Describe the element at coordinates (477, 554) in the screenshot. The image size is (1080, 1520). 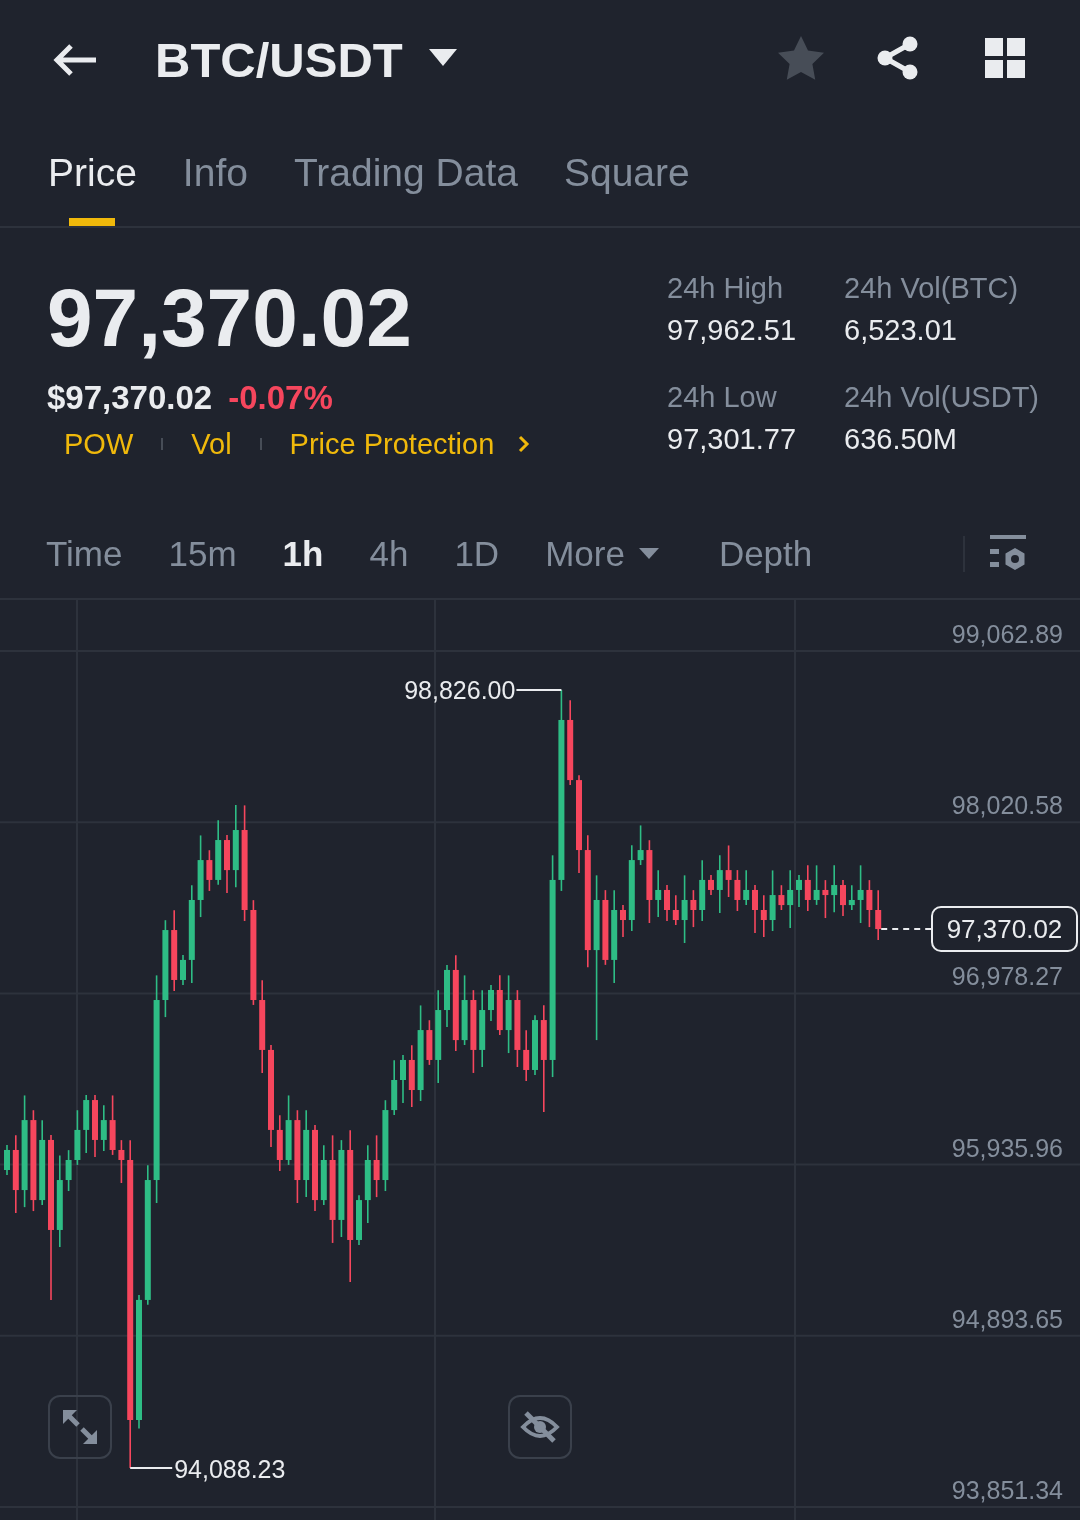
I see `interval-tab: 1D` at that location.